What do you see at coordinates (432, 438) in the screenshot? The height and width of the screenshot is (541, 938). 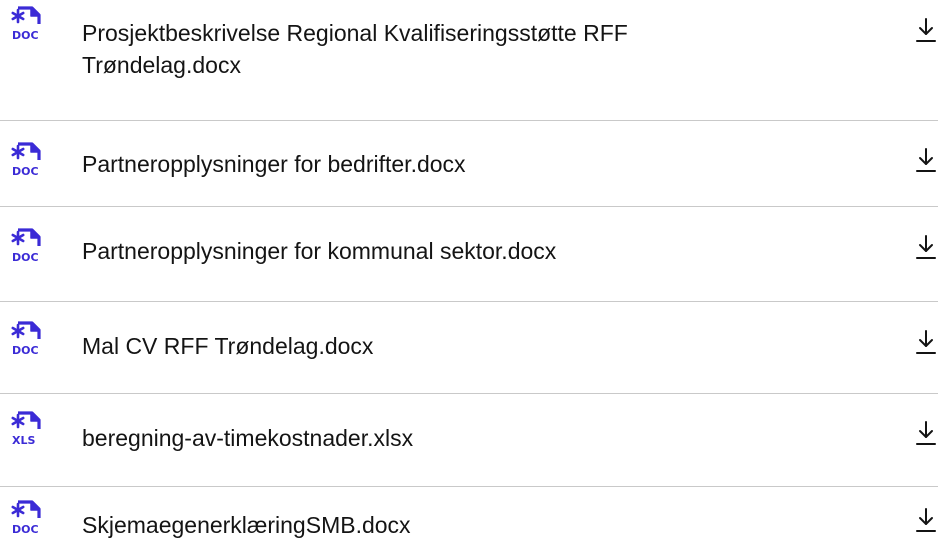 I see `file-name-link: beregning-av-timekostnader.xlsx` at bounding box center [432, 438].